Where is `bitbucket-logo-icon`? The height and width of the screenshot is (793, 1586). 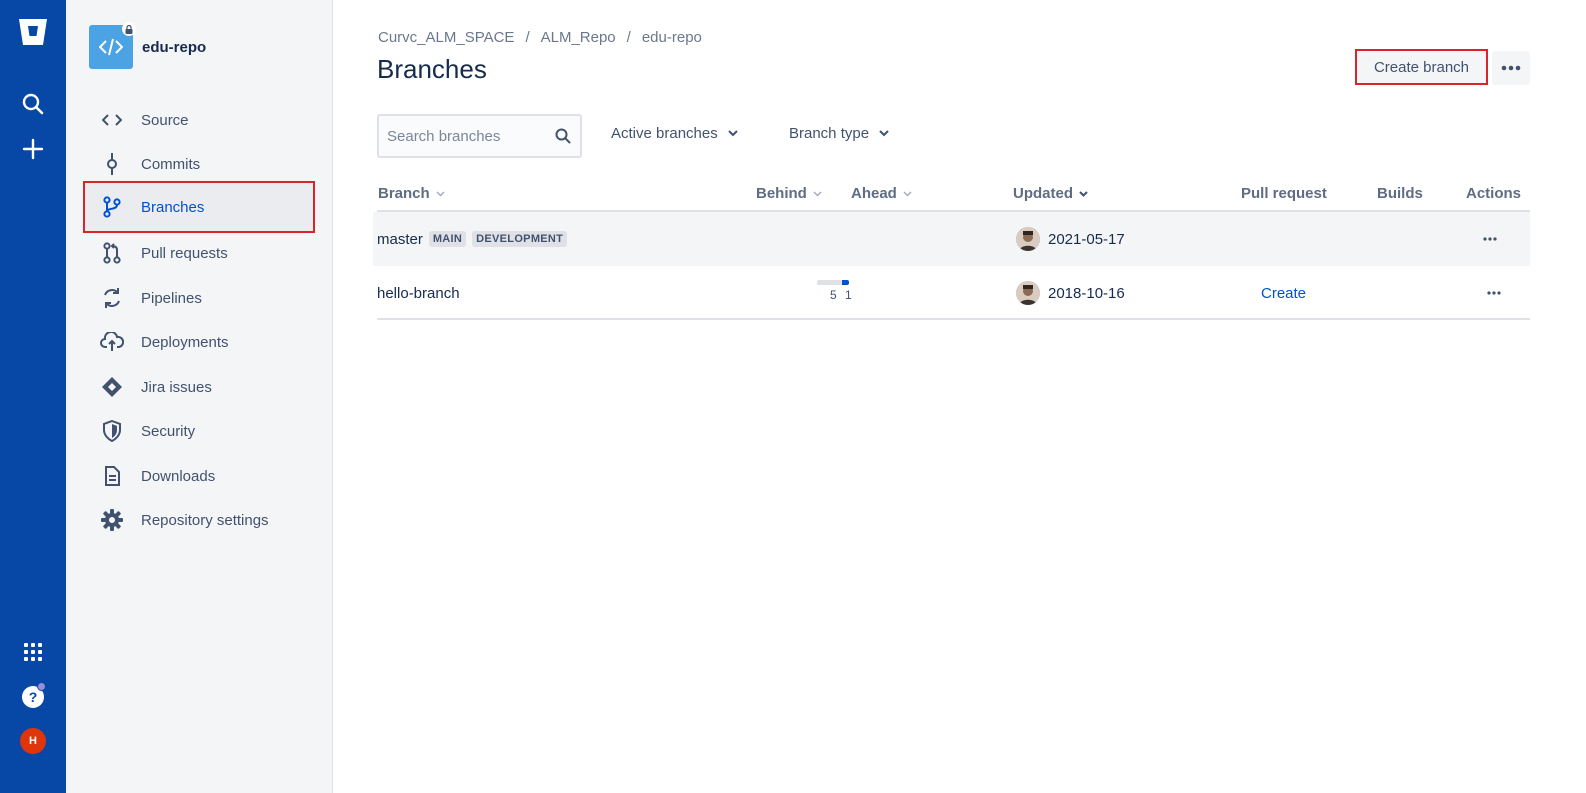
bitbucket-logo-icon is located at coordinates (33, 32).